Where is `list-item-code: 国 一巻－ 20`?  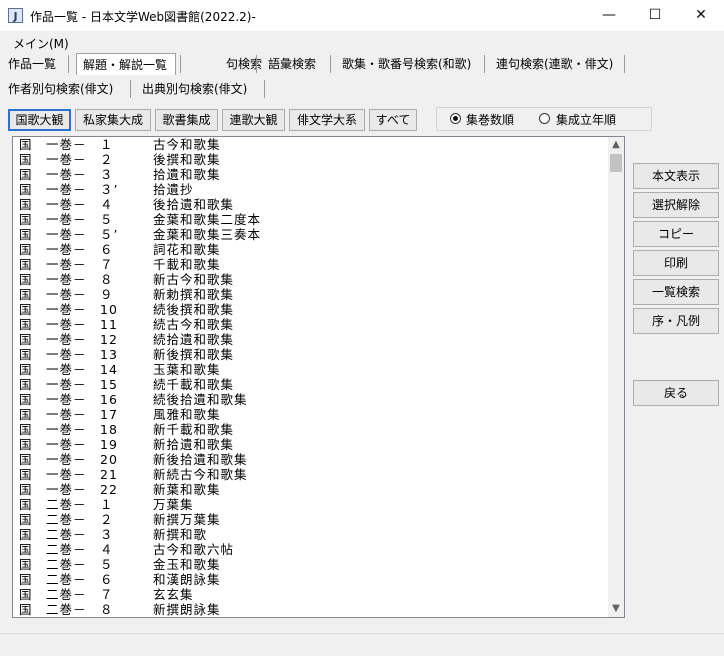
list-item-code: 国 一巻－ 20 is located at coordinates (68, 459).